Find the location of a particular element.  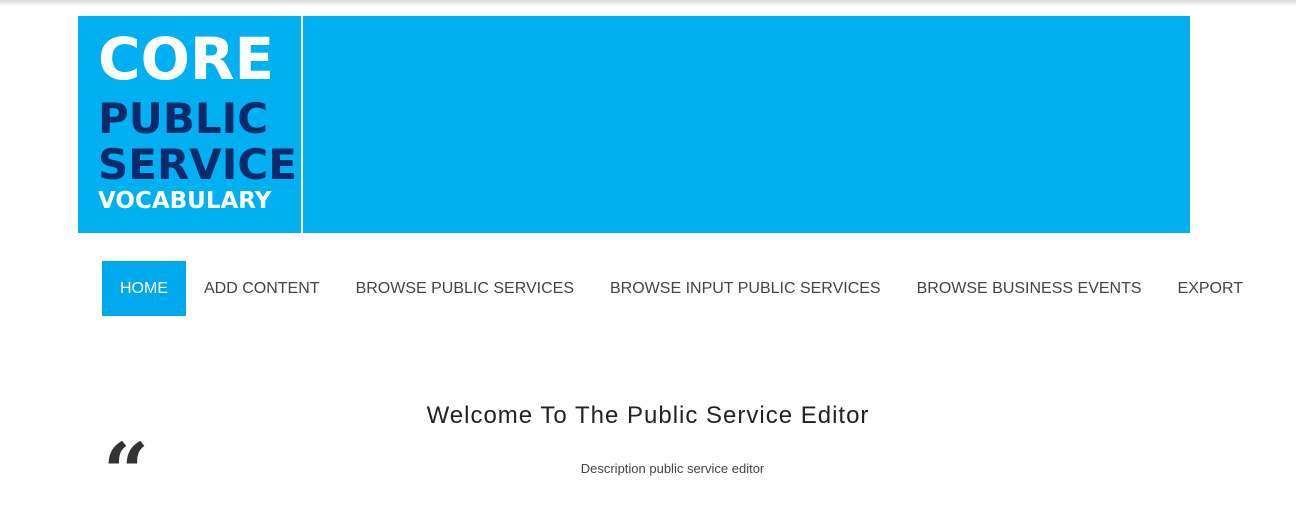

page-title: Welcome To The Public Service Editor is located at coordinates (648, 415).